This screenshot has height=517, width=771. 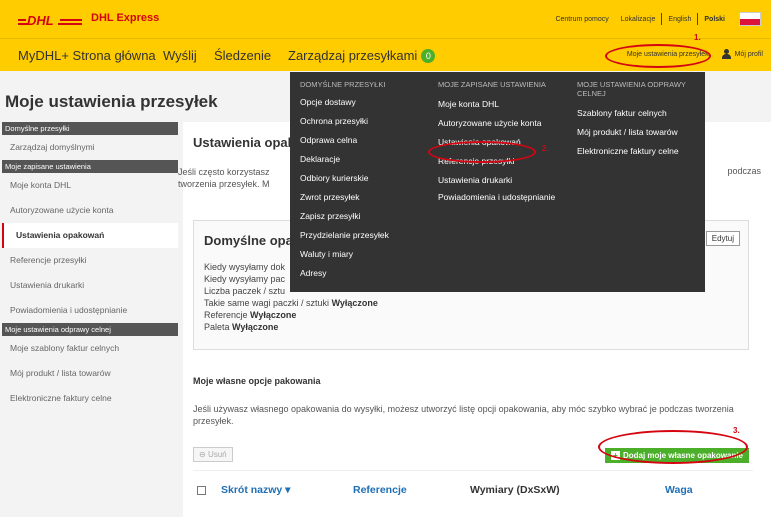 What do you see at coordinates (545, 148) in the screenshot?
I see `annotation-number-2: 2.` at bounding box center [545, 148].